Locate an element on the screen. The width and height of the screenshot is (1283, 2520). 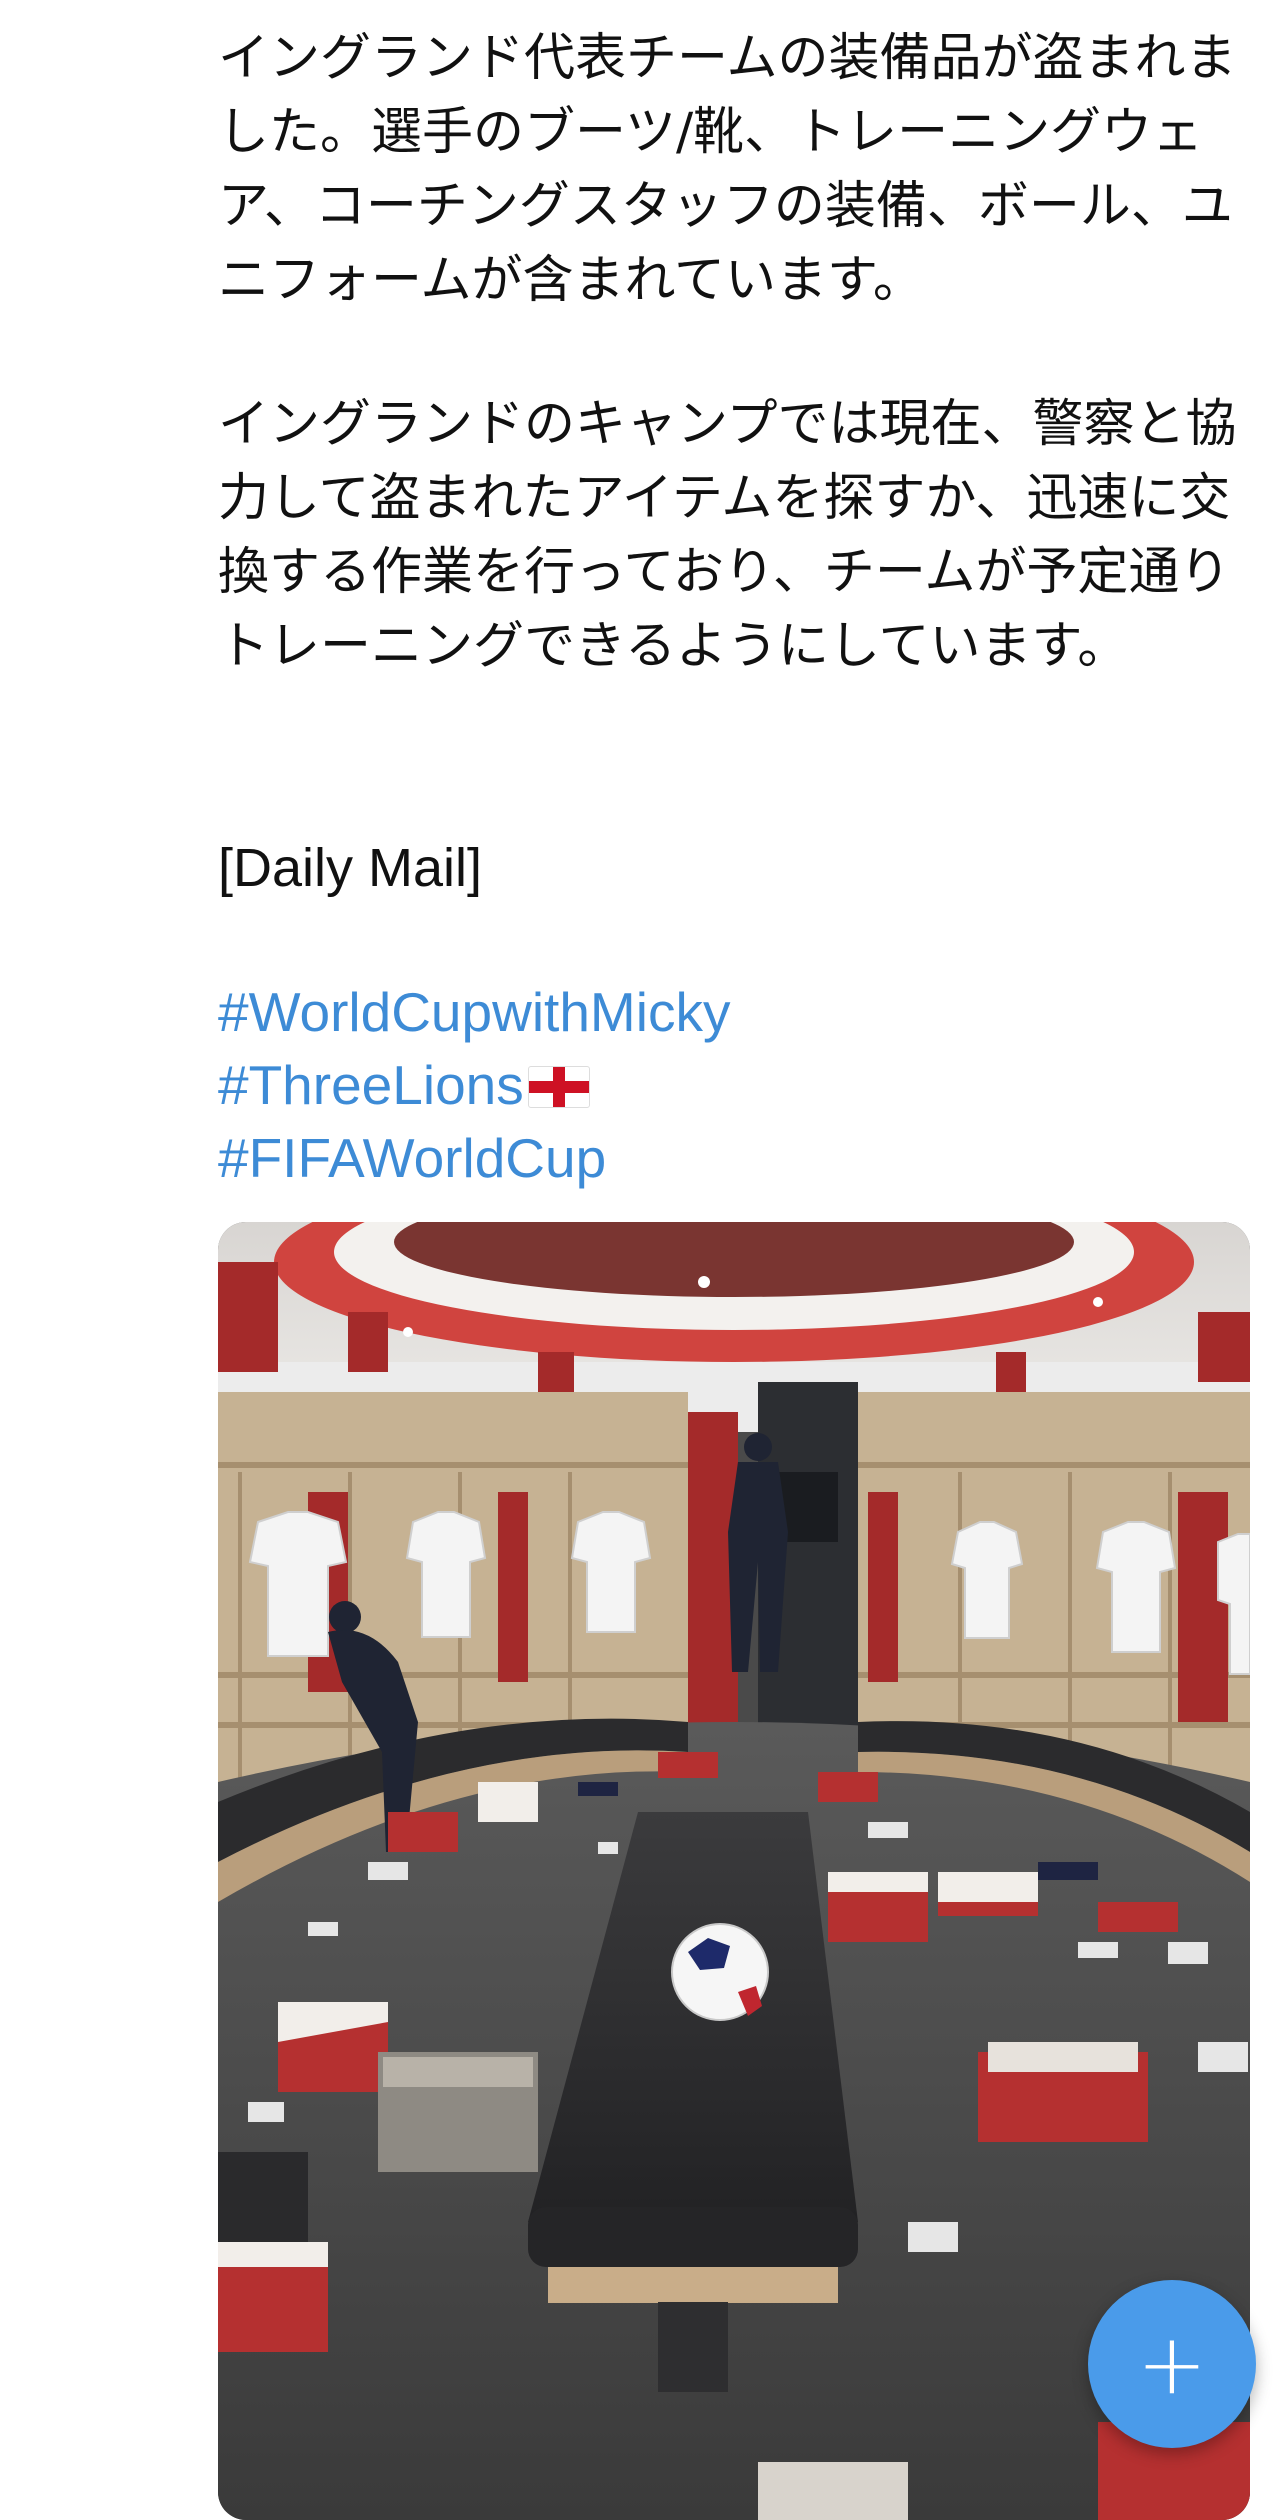
compose-fab-button: + is located at coordinates (1172, 2364).